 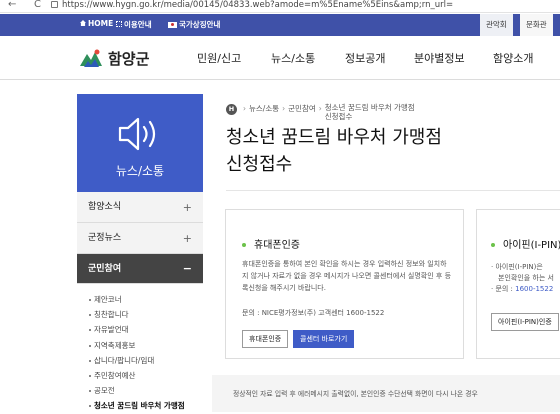 What do you see at coordinates (503, 289) in the screenshot?
I see `ipin-contact-label: · 문의 :` at bounding box center [503, 289].